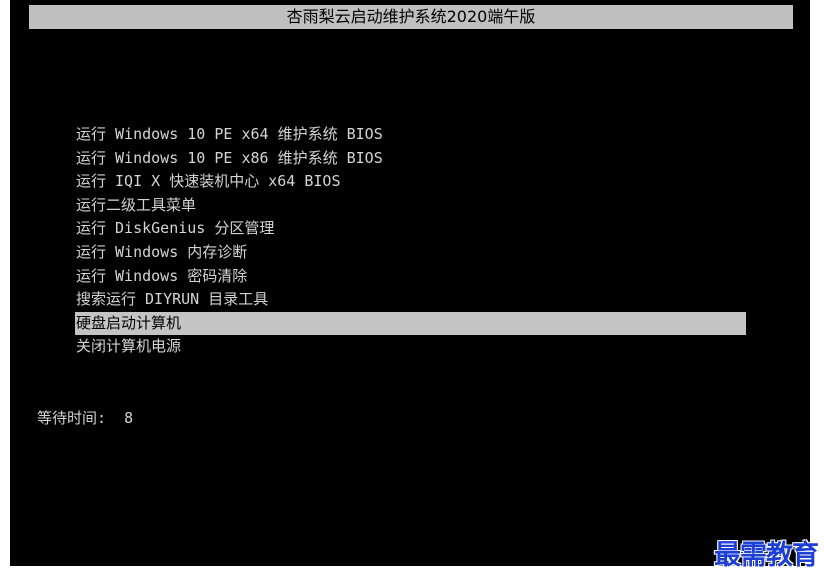 The width and height of the screenshot is (824, 575). I want to click on menu-item-boot-from-hard-disk: 硬盘启动计算机, so click(410, 323).